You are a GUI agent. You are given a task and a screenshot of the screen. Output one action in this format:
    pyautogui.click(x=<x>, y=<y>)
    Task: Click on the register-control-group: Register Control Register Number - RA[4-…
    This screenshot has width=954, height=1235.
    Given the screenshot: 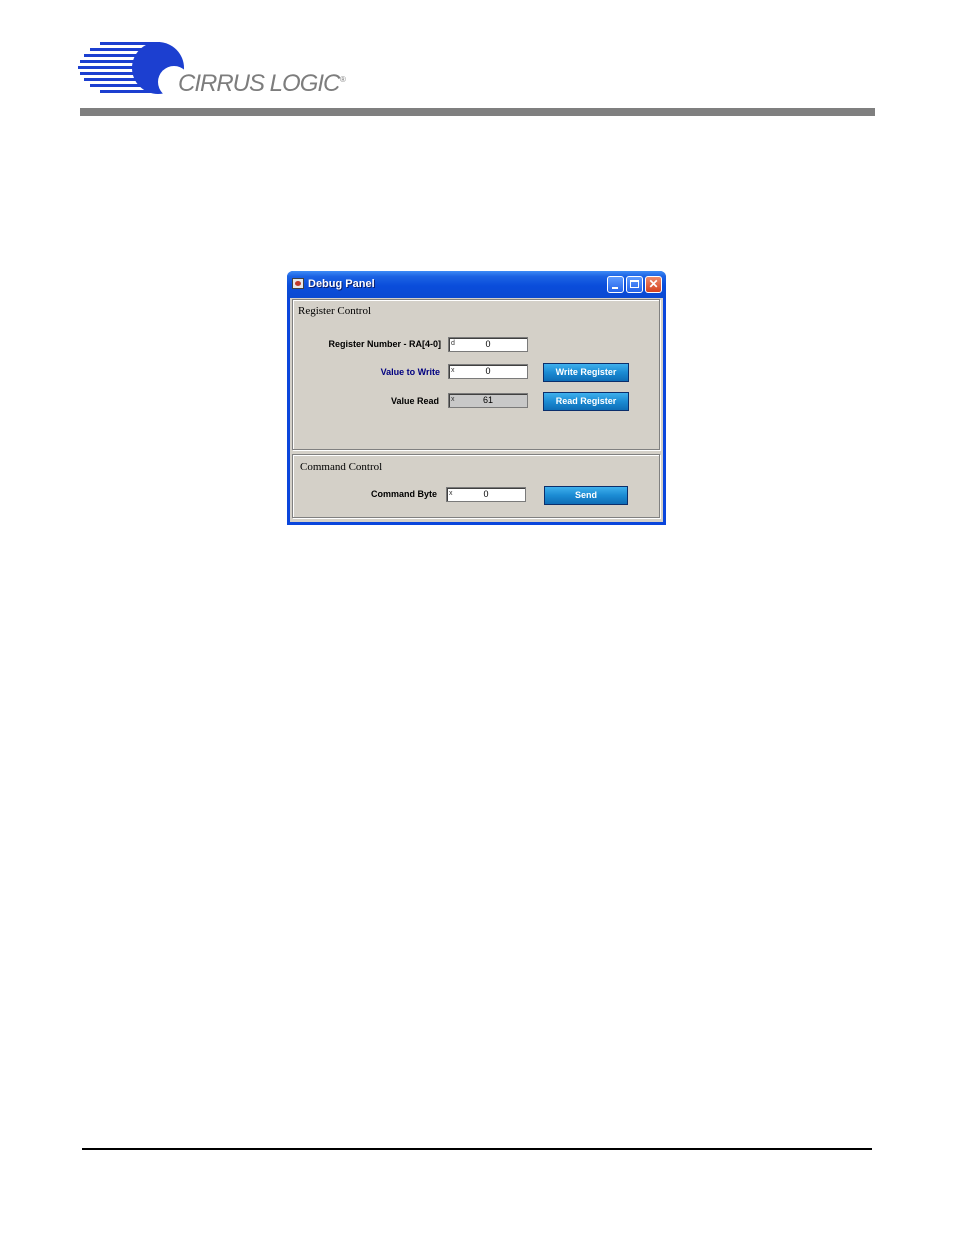 What is the action you would take?
    pyautogui.click(x=476, y=374)
    